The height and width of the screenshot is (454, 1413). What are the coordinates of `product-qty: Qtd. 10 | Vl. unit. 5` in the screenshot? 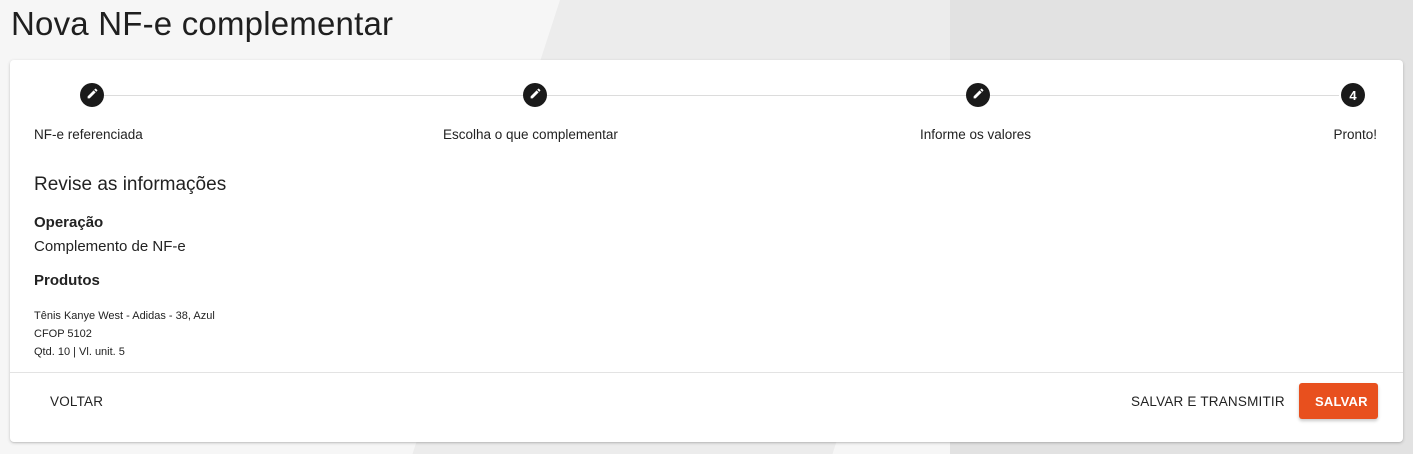 It's located at (79, 352).